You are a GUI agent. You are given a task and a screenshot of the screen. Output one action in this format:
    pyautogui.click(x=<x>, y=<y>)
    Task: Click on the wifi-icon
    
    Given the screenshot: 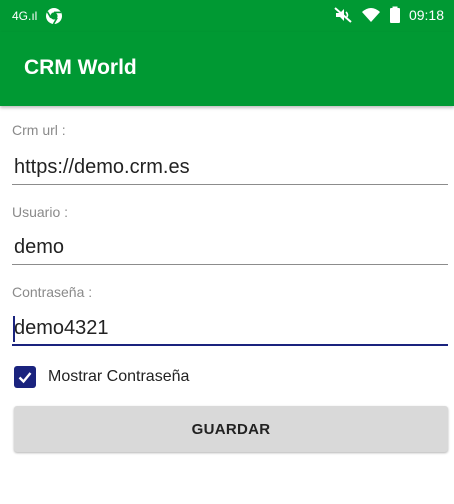 What is the action you would take?
    pyautogui.click(x=371, y=15)
    